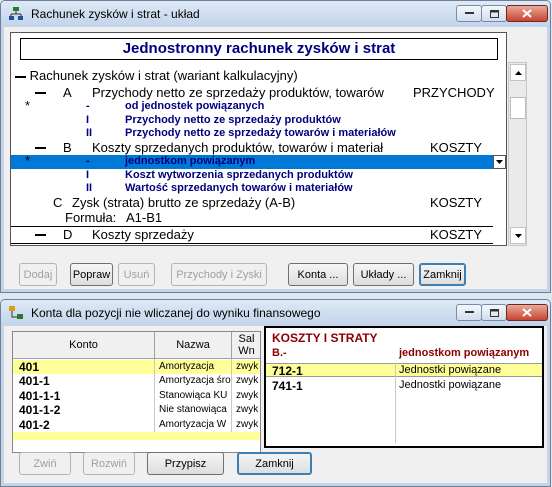 This screenshot has width=552, height=487. I want to click on cell-konto: 712-1, so click(287, 371).